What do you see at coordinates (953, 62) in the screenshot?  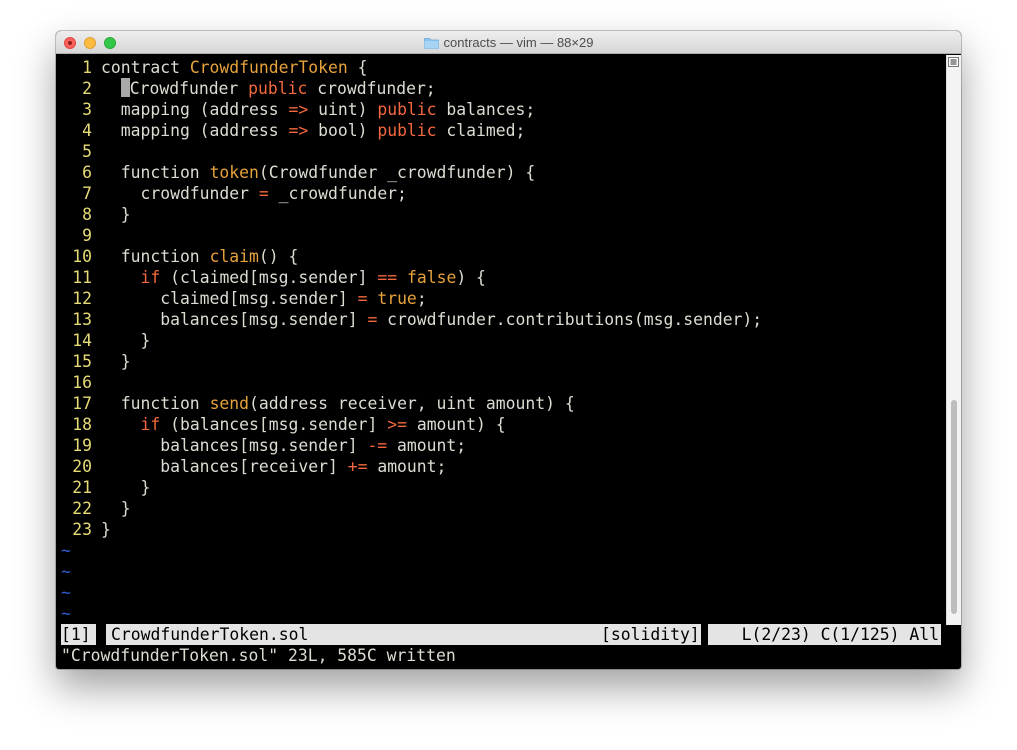 I see `menu-icon` at bounding box center [953, 62].